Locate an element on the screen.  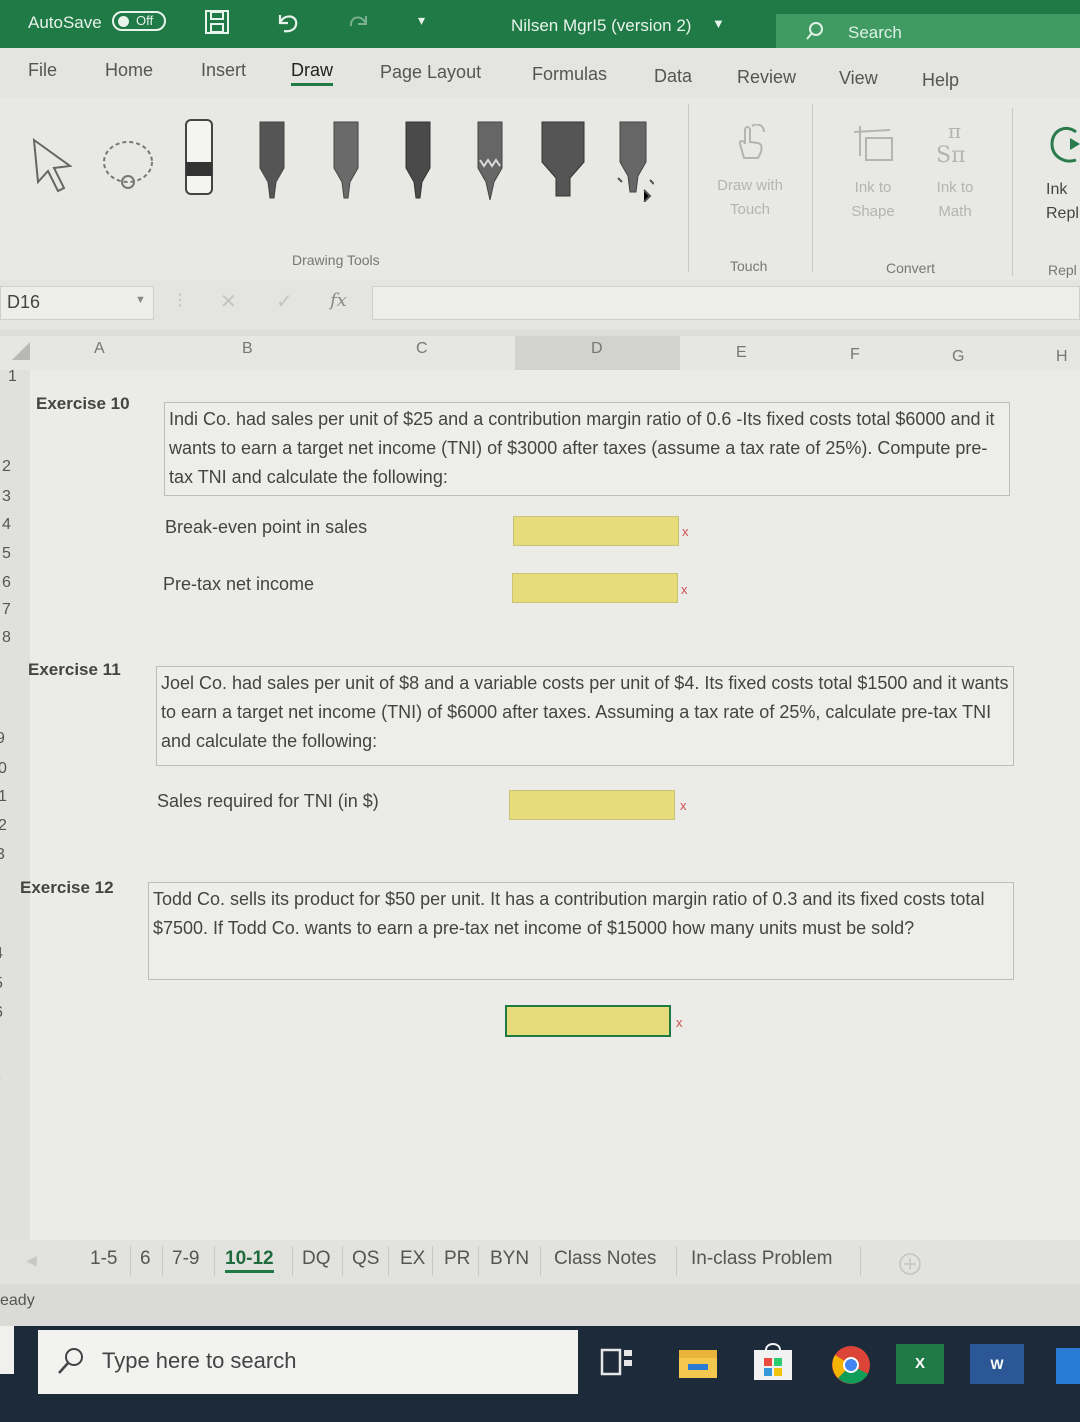
sheet-tab-dq: DQ is located at coordinates (316, 1259).